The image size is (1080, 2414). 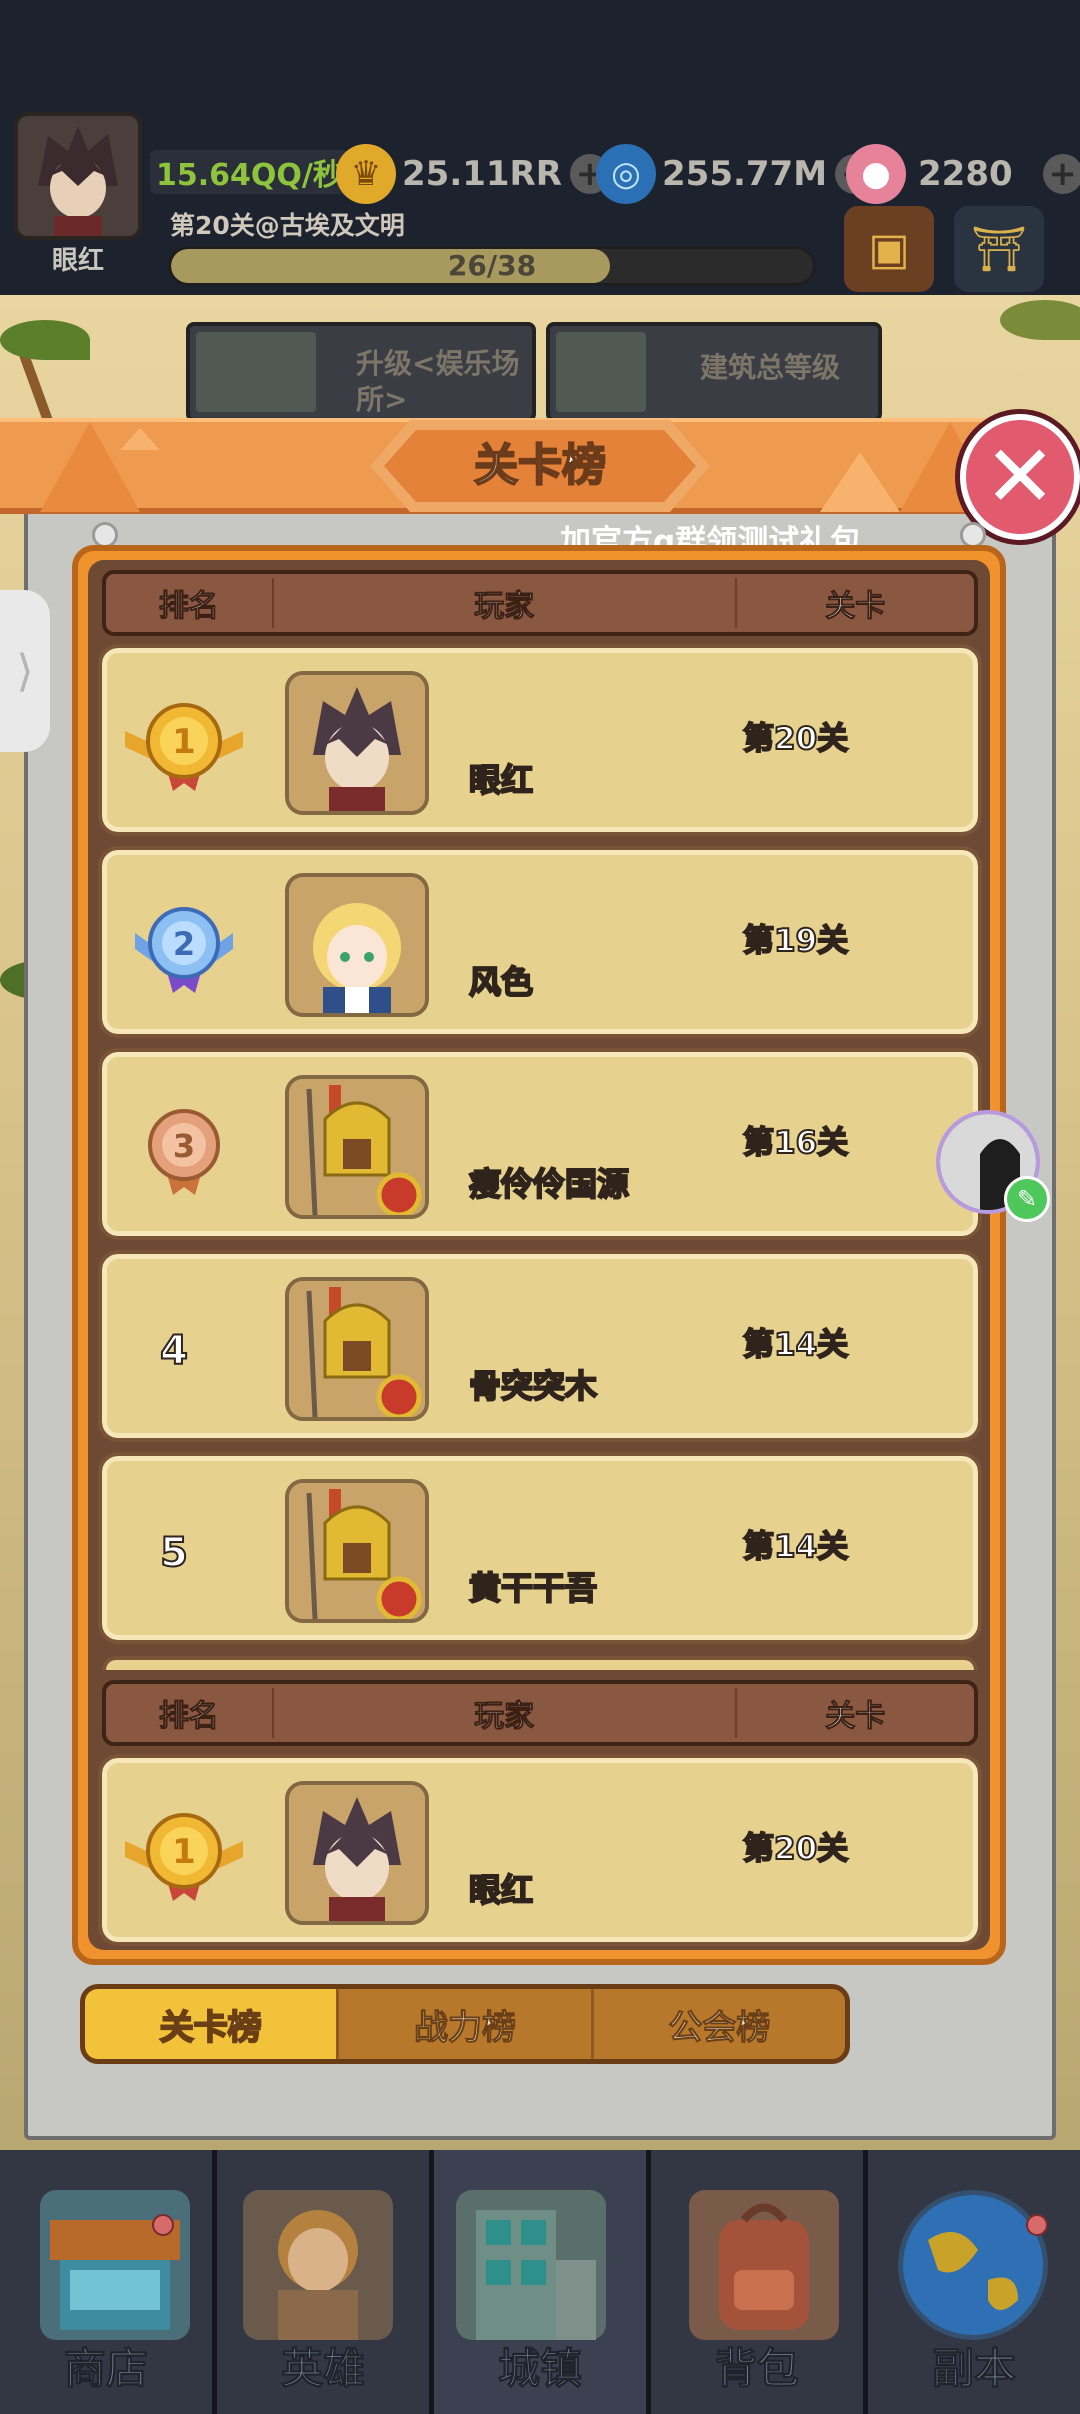 What do you see at coordinates (764, 2265) in the screenshot?
I see `backpack-icon` at bounding box center [764, 2265].